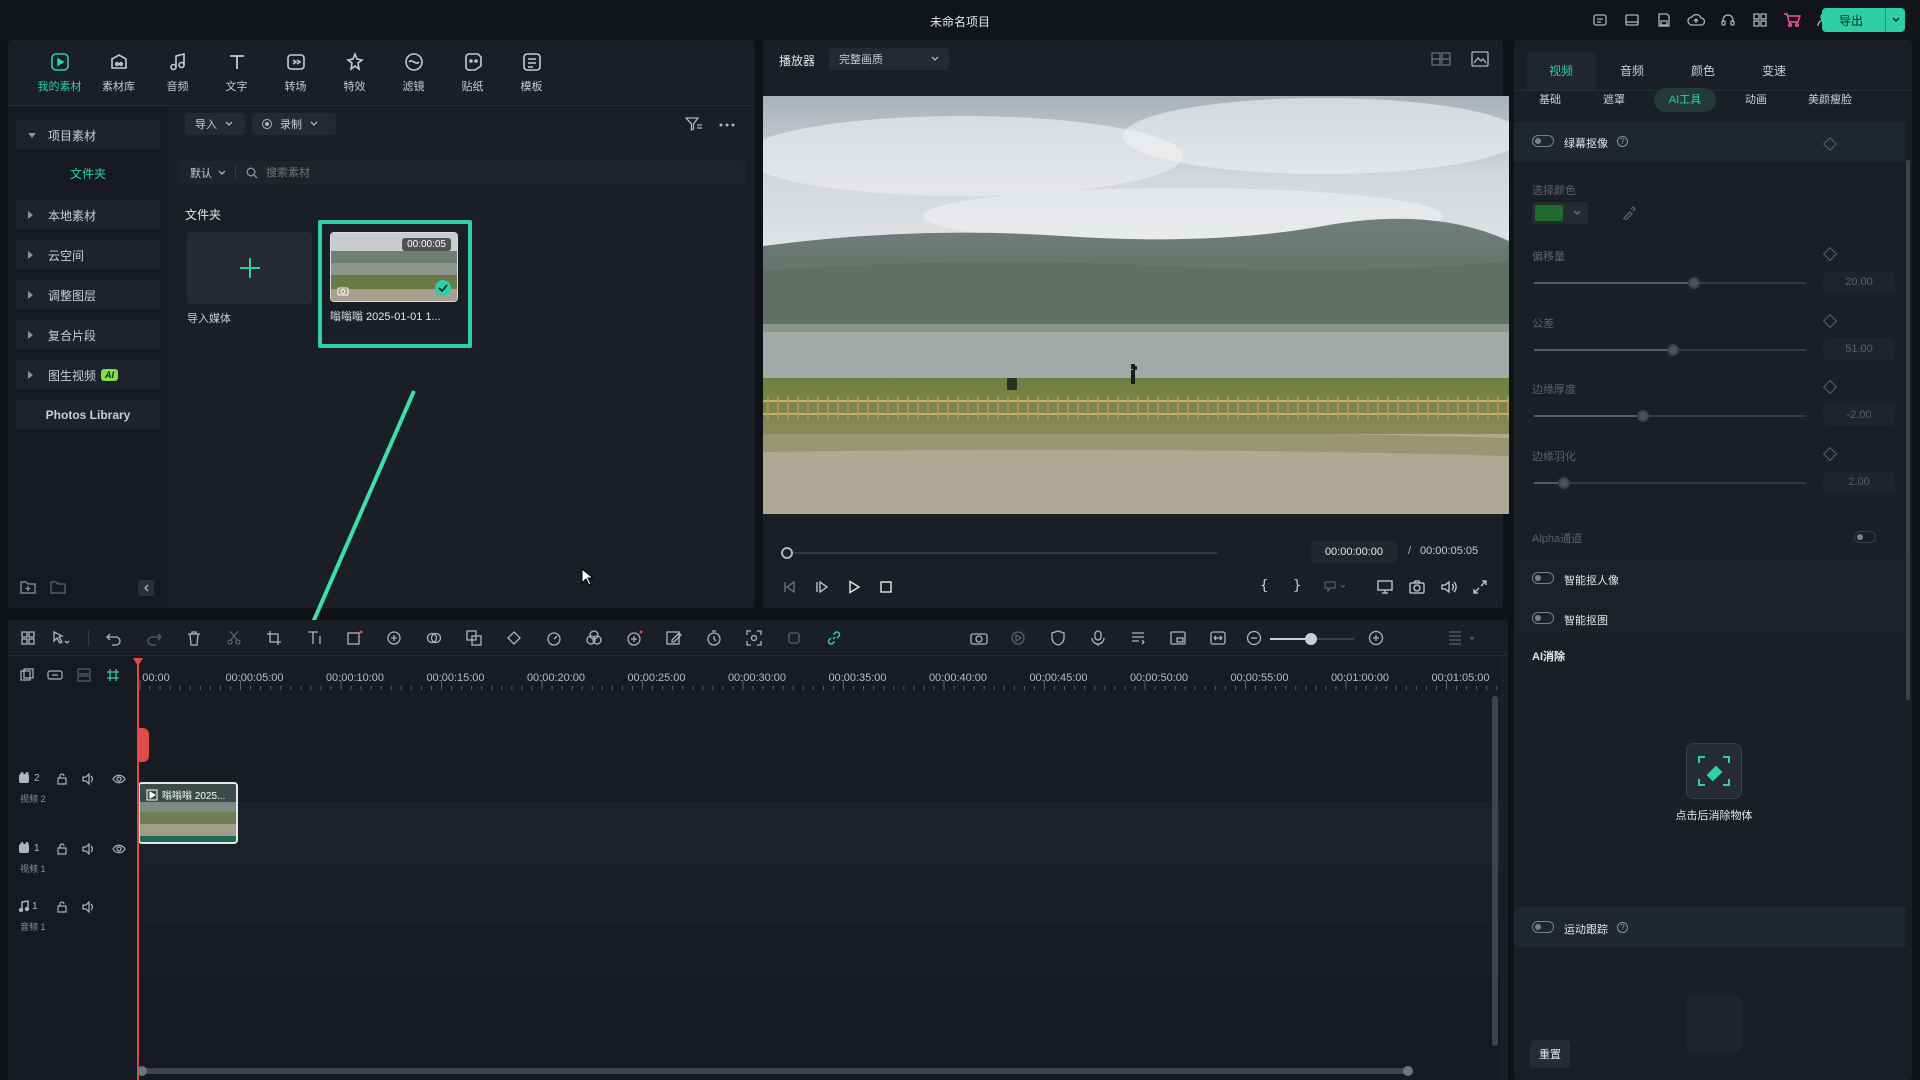 The image size is (1920, 1080). What do you see at coordinates (555, 639) in the screenshot?
I see `speed-icon` at bounding box center [555, 639].